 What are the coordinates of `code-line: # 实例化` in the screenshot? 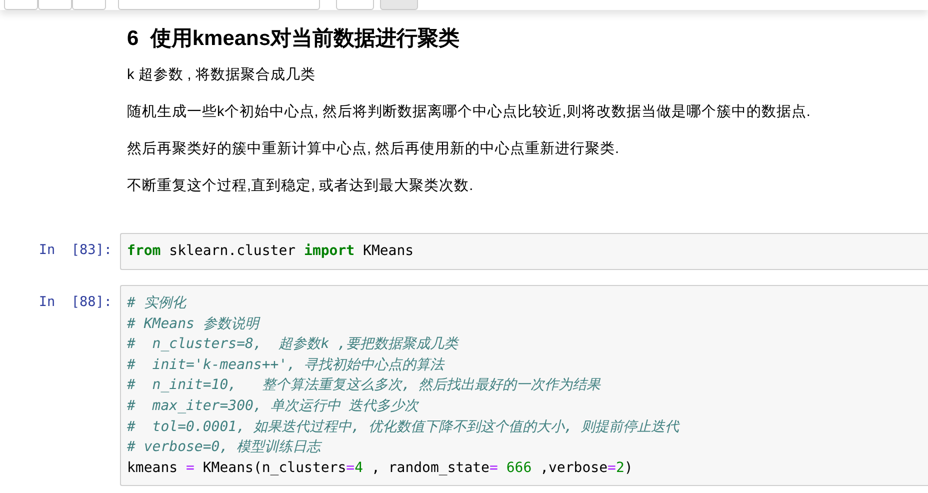 It's located at (157, 303).